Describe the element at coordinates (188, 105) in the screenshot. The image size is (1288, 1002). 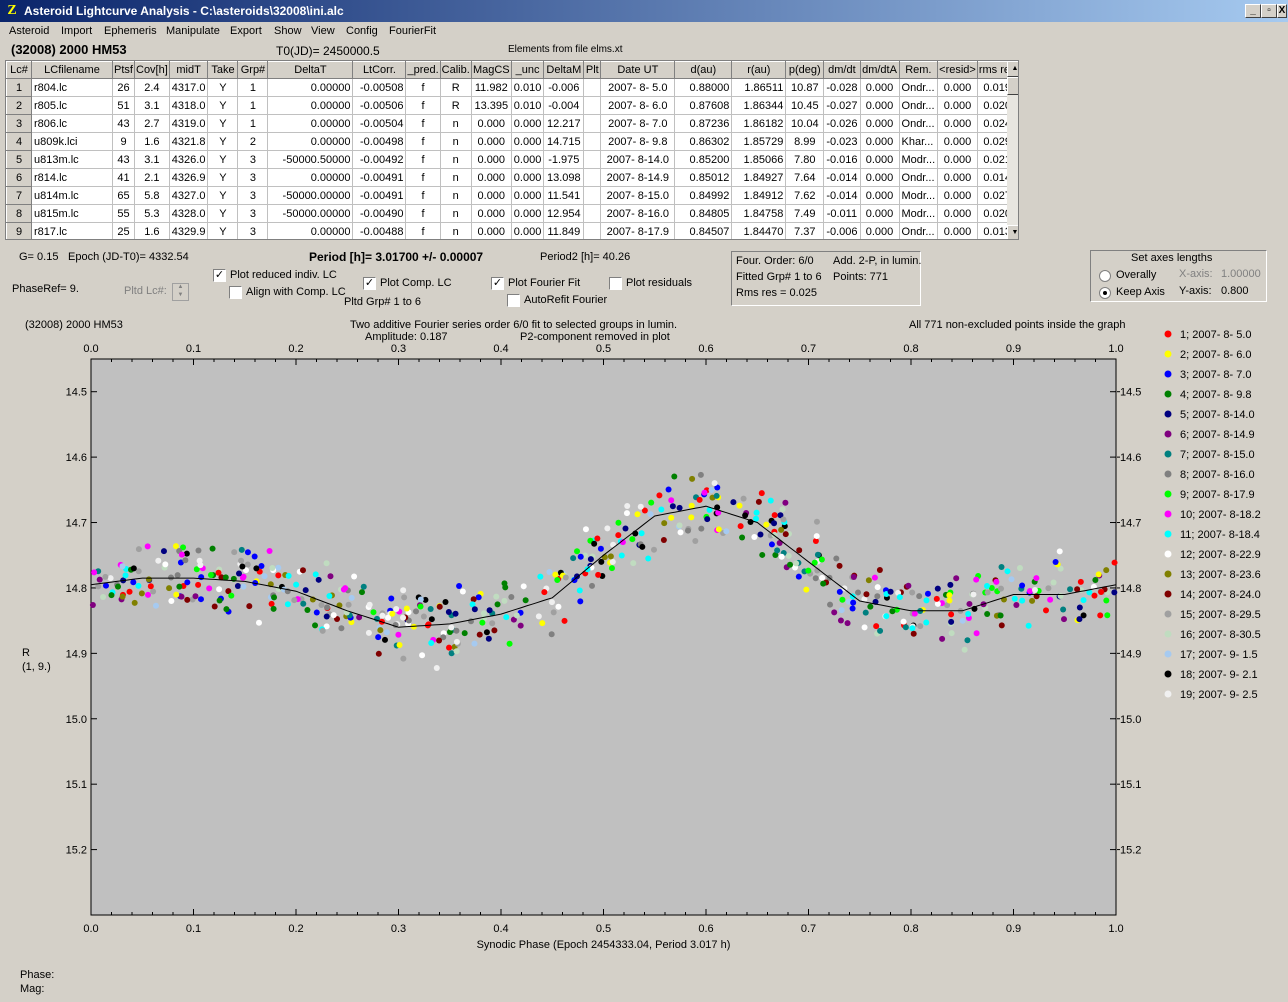
I see `table-cell: 4318.0` at that location.